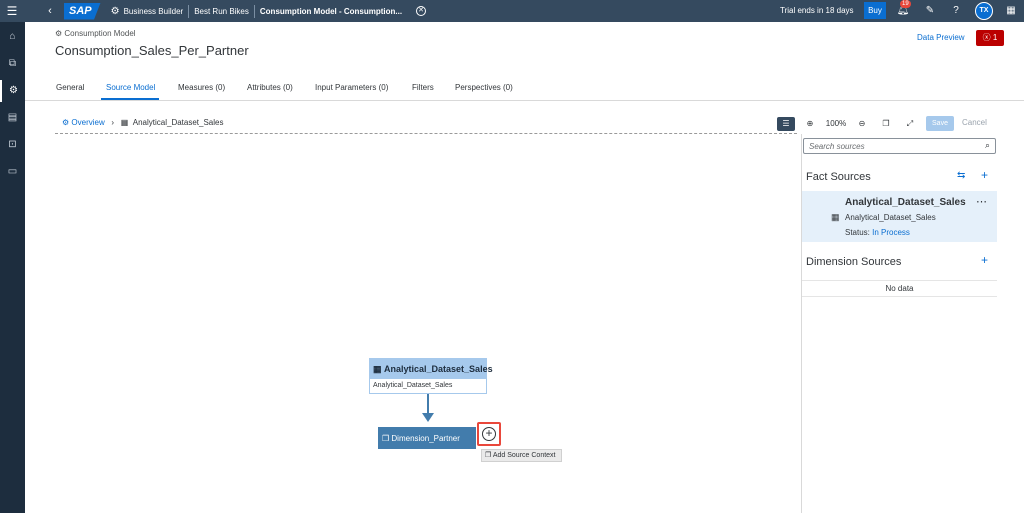  I want to click on save-button: Save, so click(940, 123).